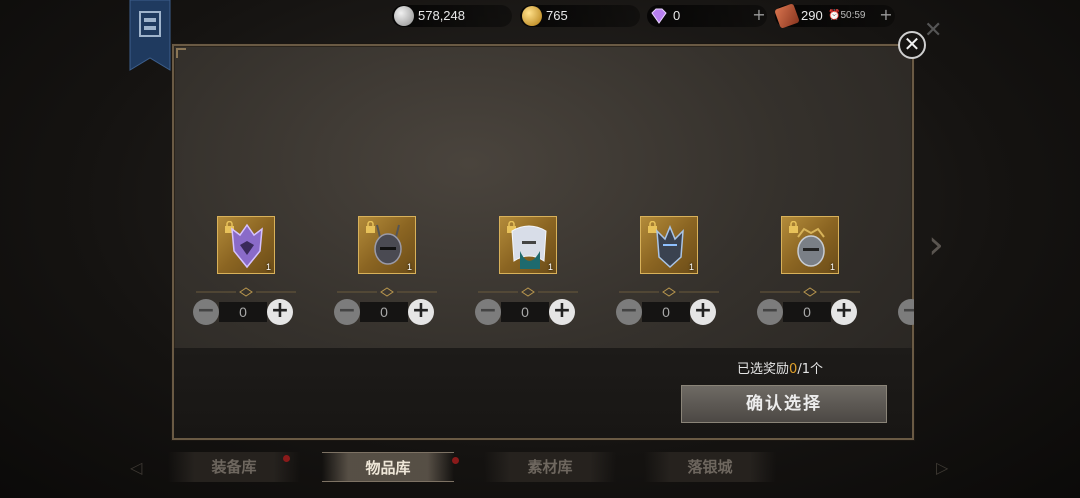 This screenshot has height=498, width=1080. Describe the element at coordinates (532, 16) in the screenshot. I see `gold-coin-icon` at that location.